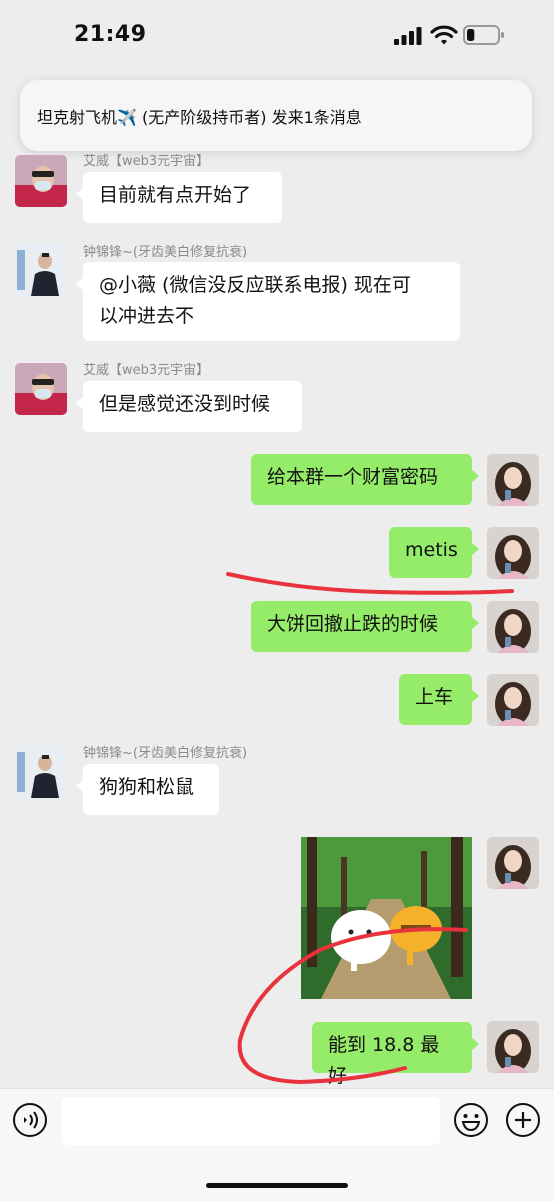  Describe the element at coordinates (483, 35) in the screenshot. I see `battery-icon` at that location.